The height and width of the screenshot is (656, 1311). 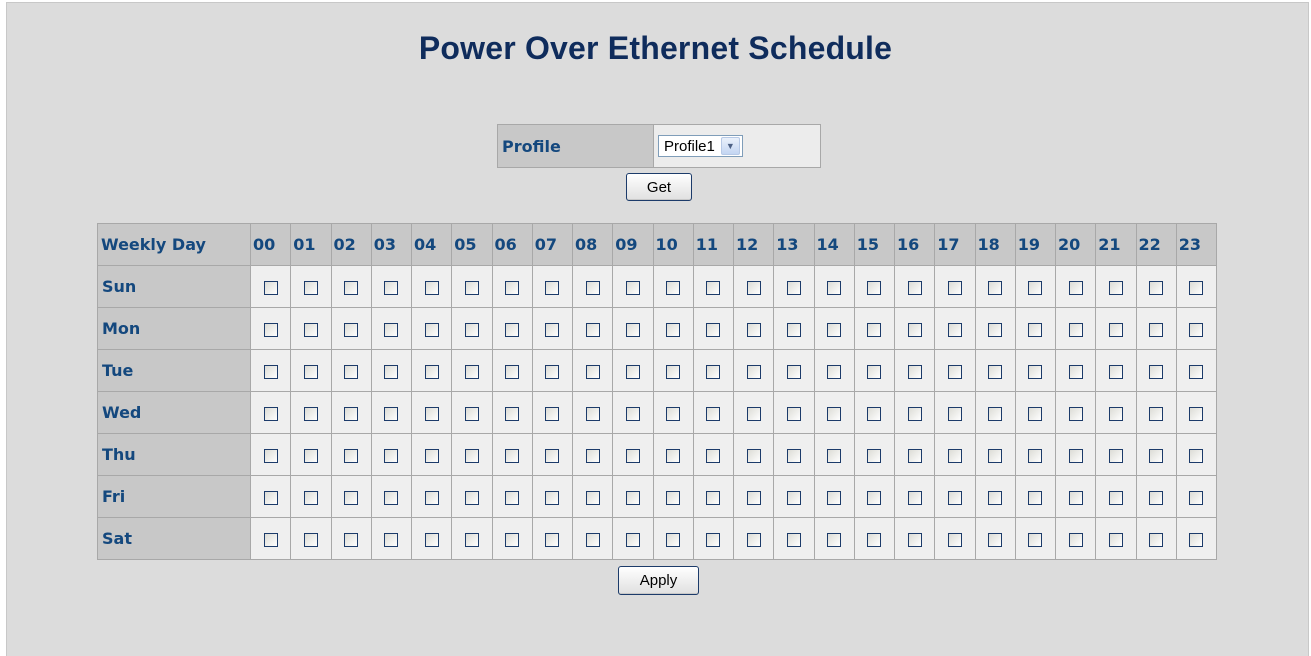 What do you see at coordinates (658, 580) in the screenshot?
I see `apply-button: Apply` at bounding box center [658, 580].